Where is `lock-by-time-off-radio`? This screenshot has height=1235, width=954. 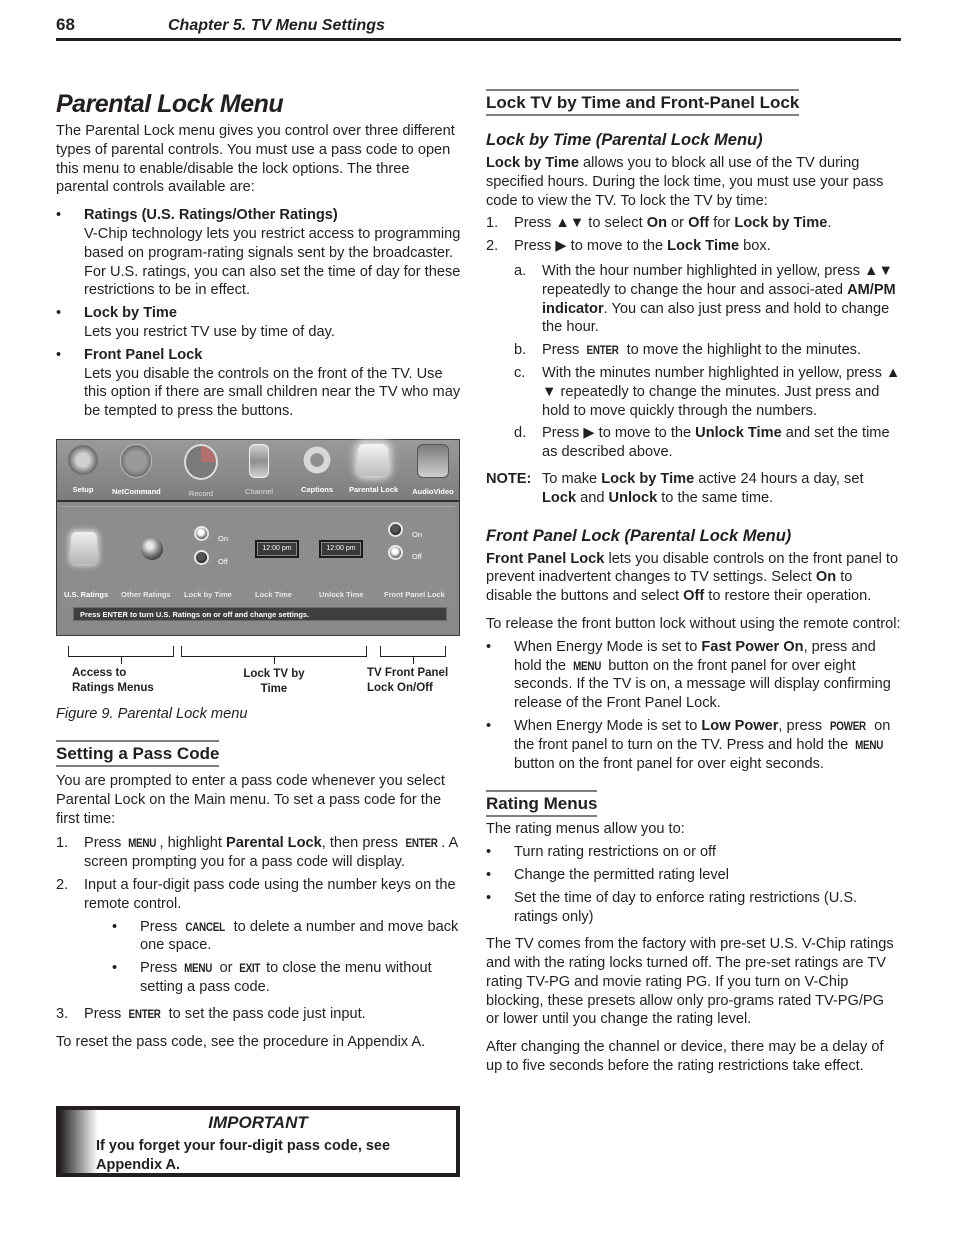
lock-by-time-off-radio is located at coordinates (201, 557).